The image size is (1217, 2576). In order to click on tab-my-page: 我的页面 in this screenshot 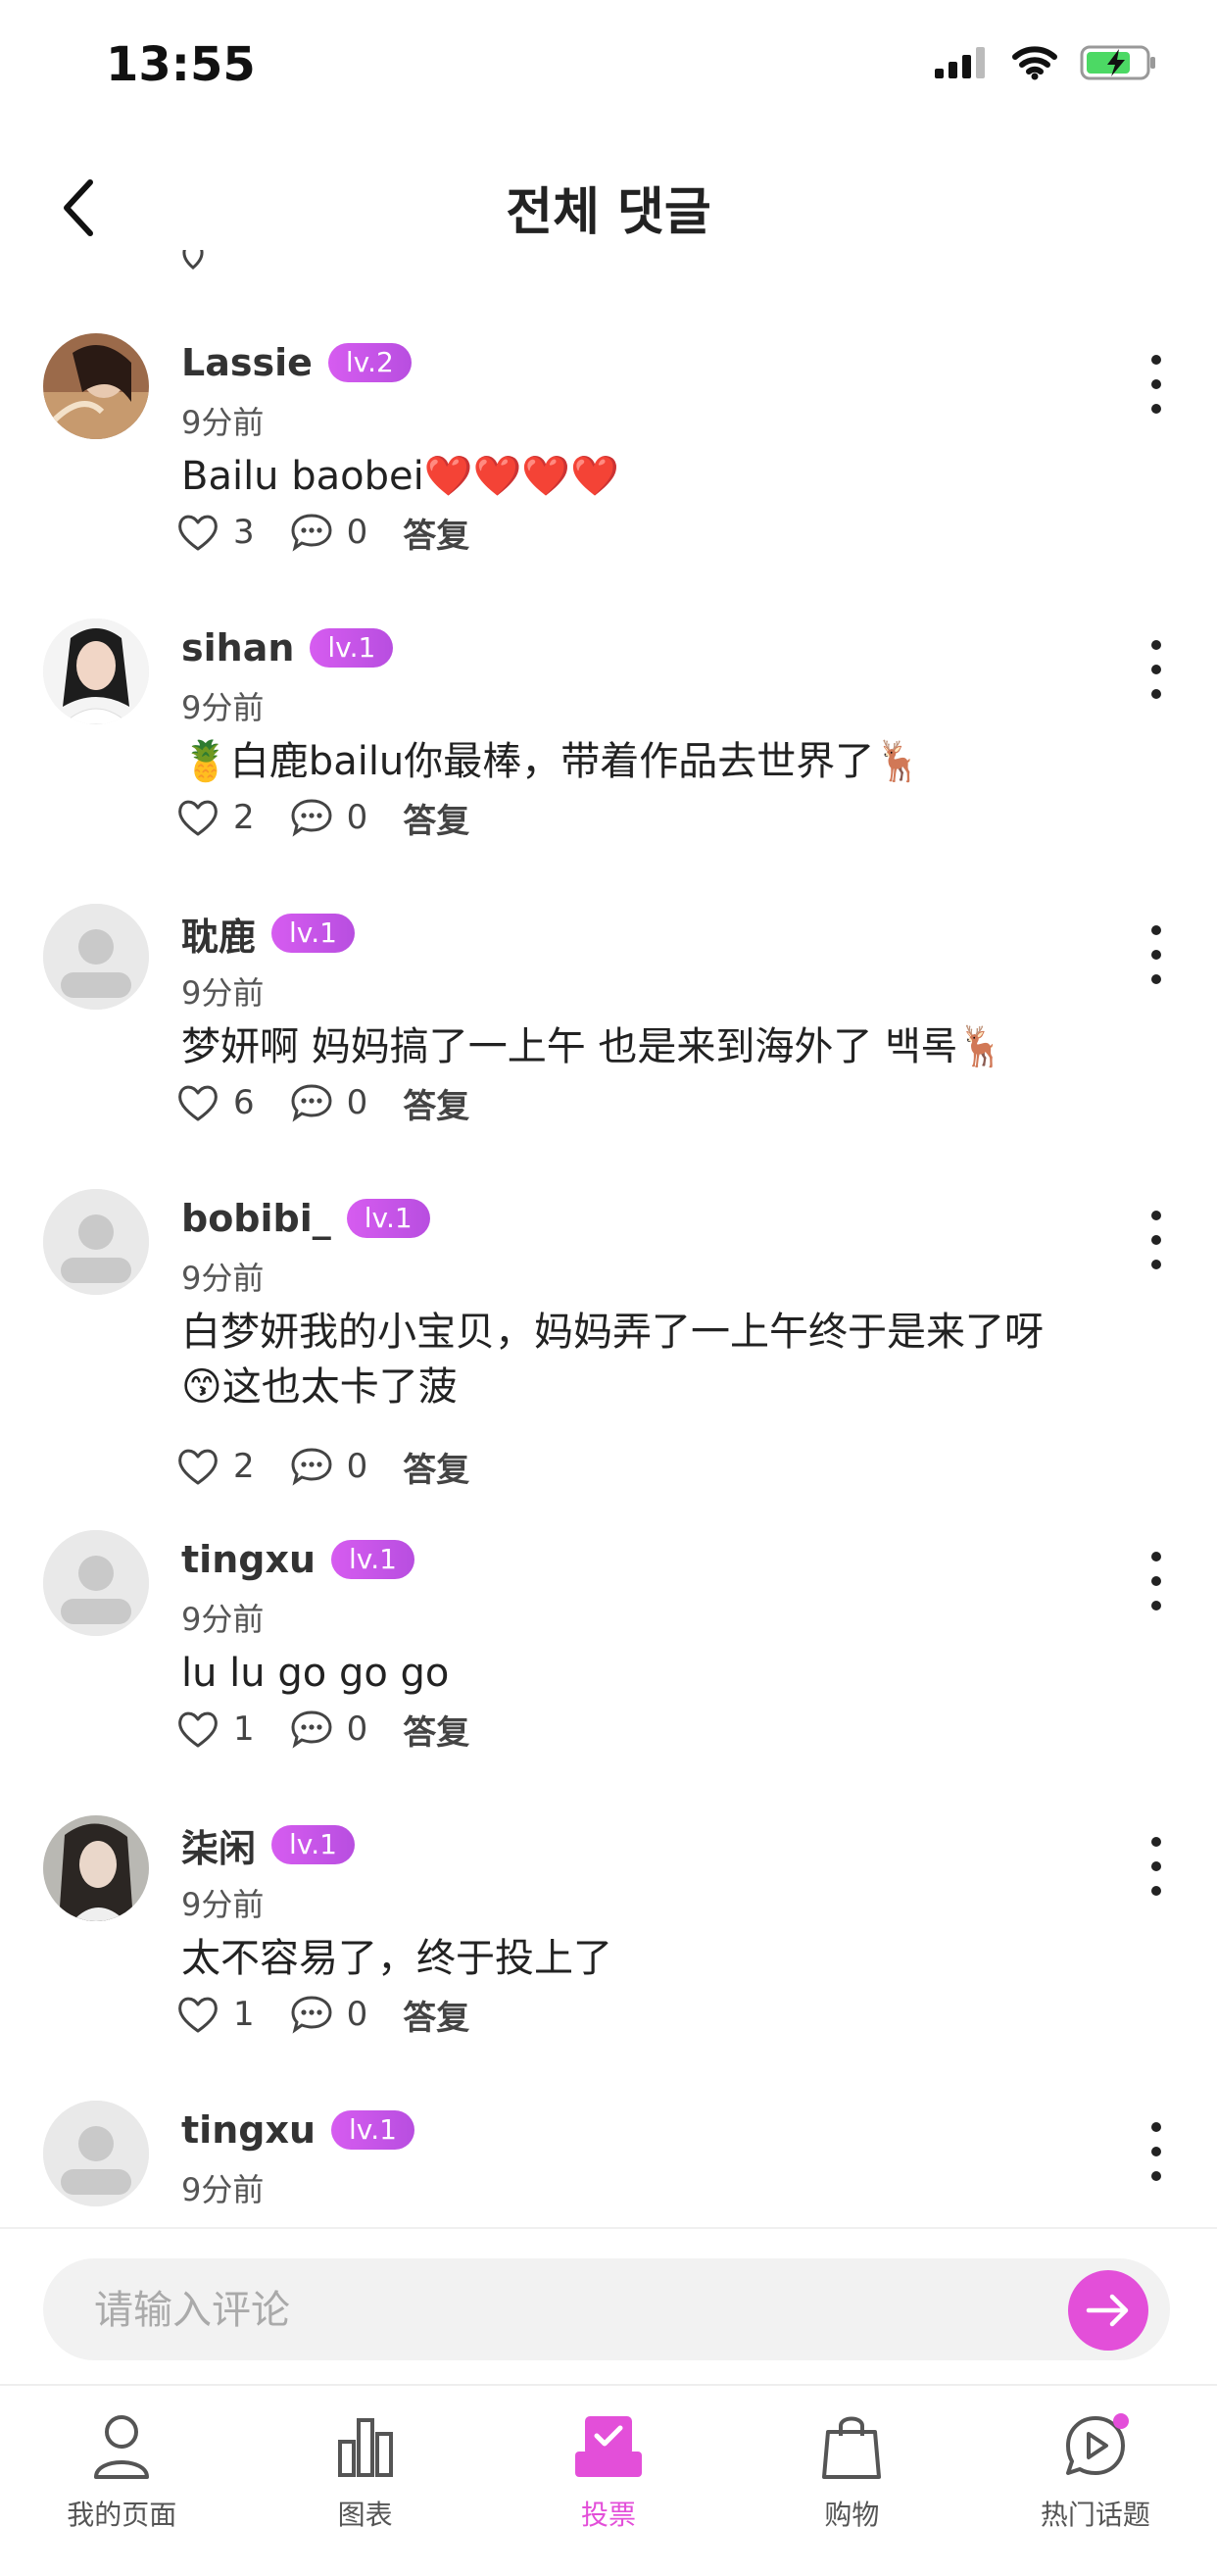, I will do `click(121, 2481)`.